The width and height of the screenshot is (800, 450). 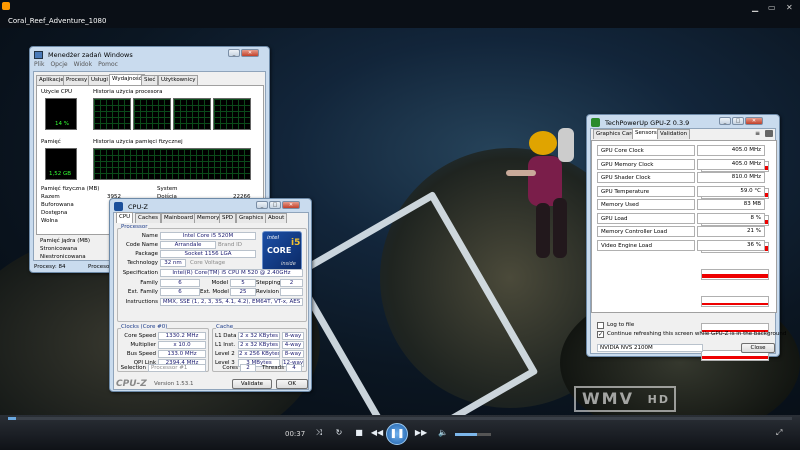 What do you see at coordinates (177, 368) in the screenshot?
I see `selection-dropdown: Processor #1` at bounding box center [177, 368].